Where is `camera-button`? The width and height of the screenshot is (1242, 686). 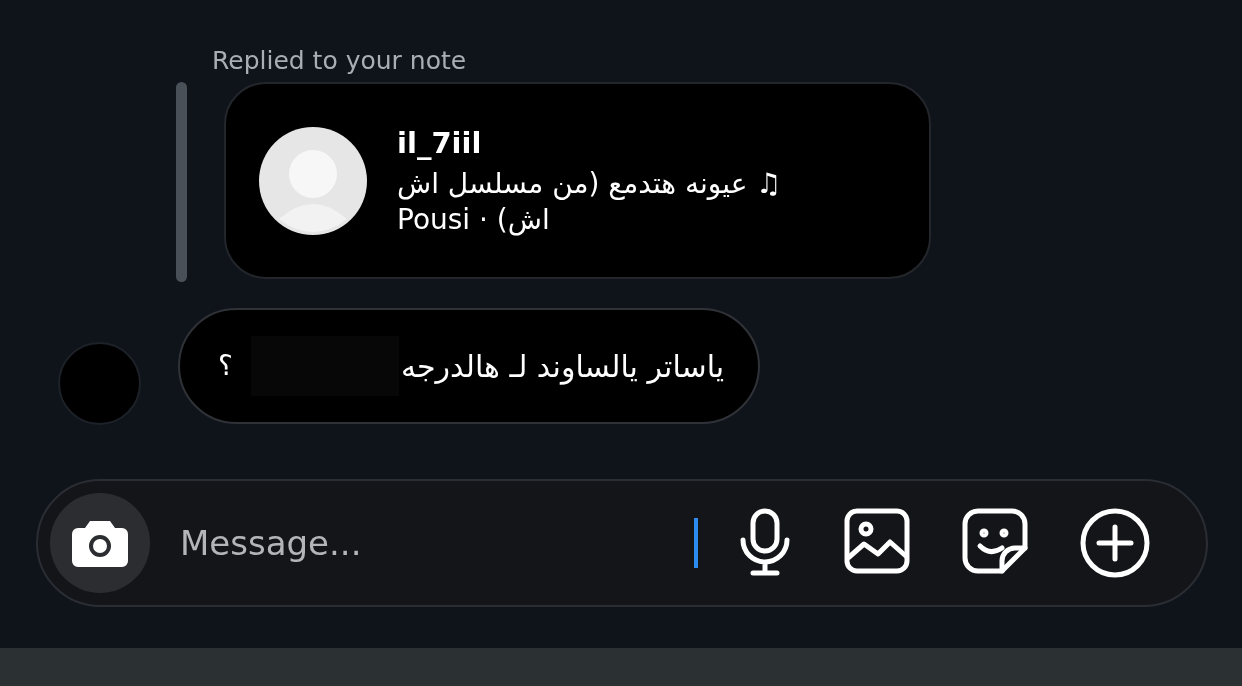 camera-button is located at coordinates (100, 543).